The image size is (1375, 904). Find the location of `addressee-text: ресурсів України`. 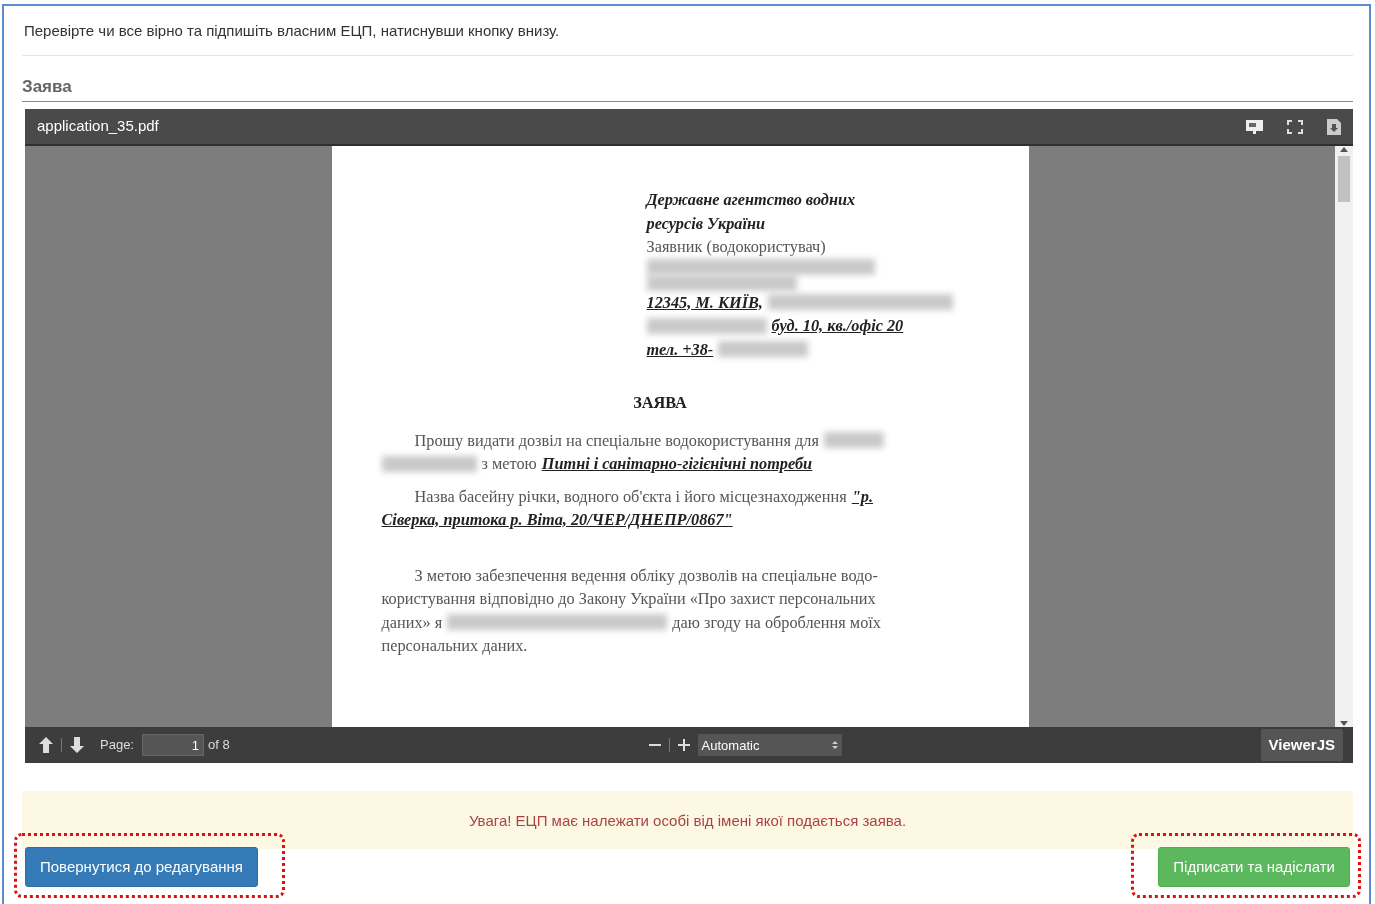

addressee-text: ресурсів України is located at coordinates (706, 223).